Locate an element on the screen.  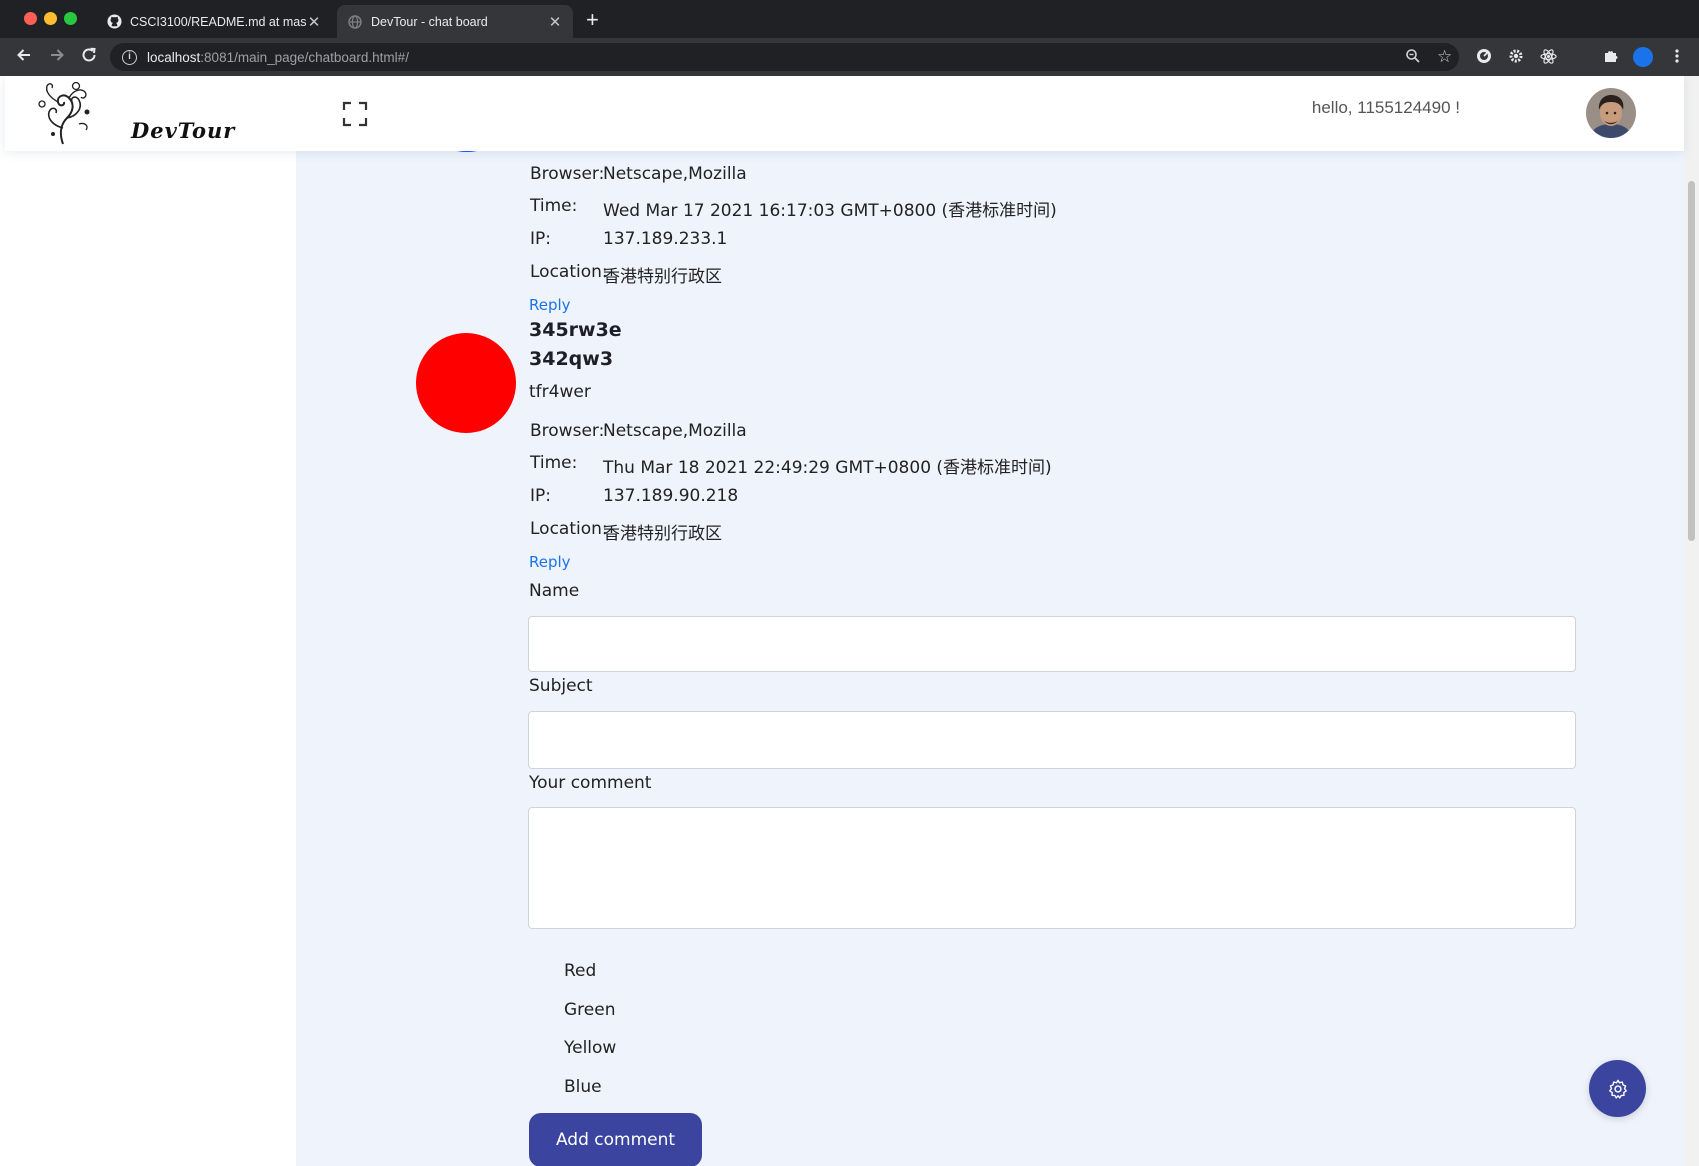
name-input is located at coordinates (1052, 644).